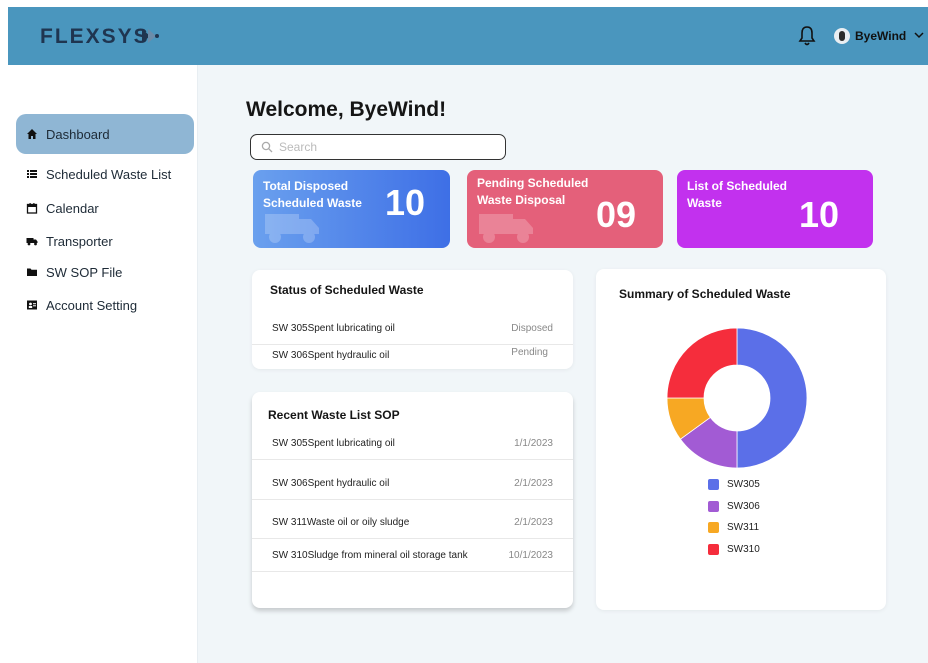  I want to click on donut-slice-sw305, so click(772, 398).